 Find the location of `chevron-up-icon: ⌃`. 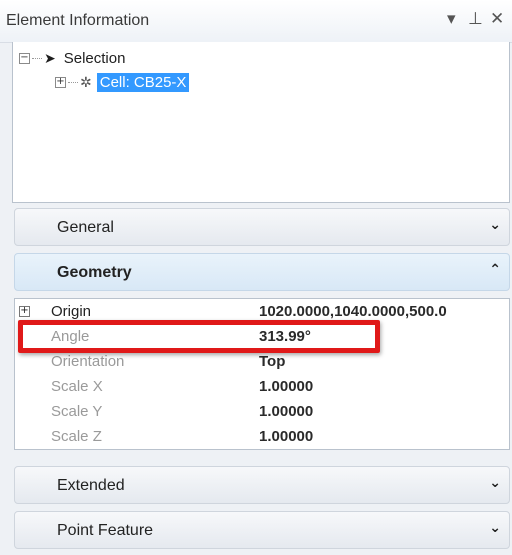

chevron-up-icon: ⌃ is located at coordinates (495, 270).